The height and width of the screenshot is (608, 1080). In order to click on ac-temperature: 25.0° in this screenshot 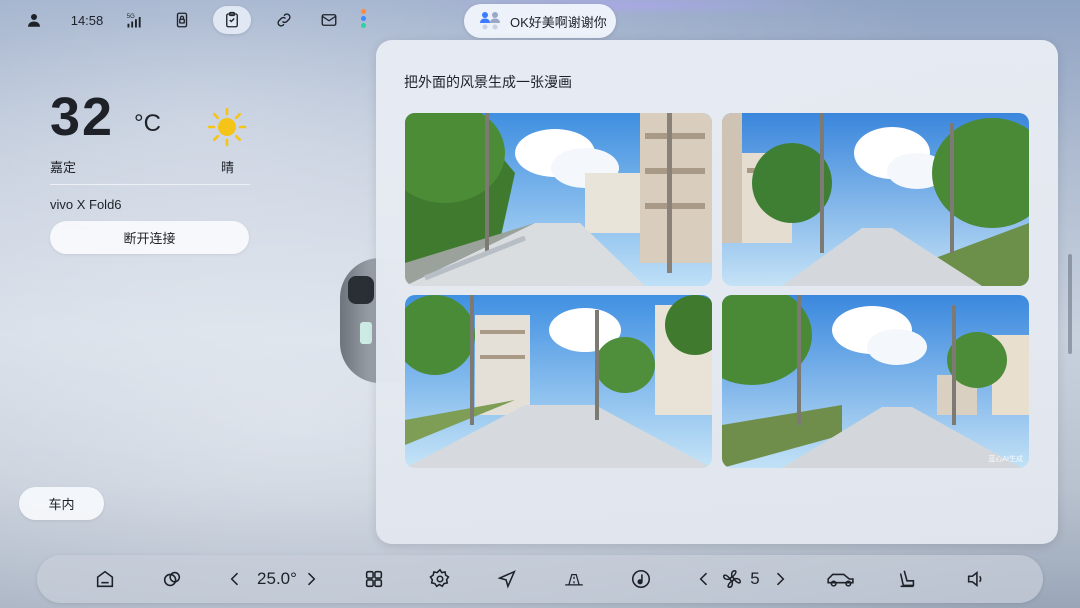, I will do `click(277, 578)`.